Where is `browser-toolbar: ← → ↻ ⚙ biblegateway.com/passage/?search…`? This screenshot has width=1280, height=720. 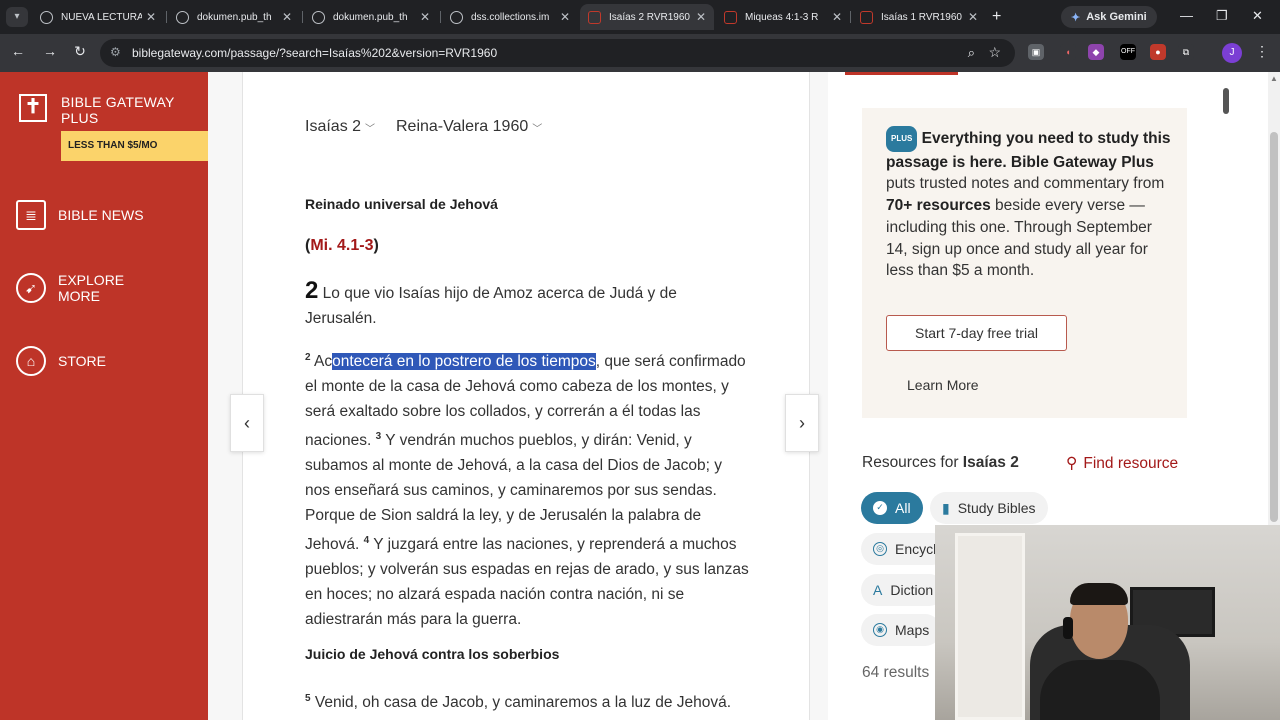
browser-toolbar: ← → ↻ ⚙ biblegateway.com/passage/?search… is located at coordinates (640, 53).